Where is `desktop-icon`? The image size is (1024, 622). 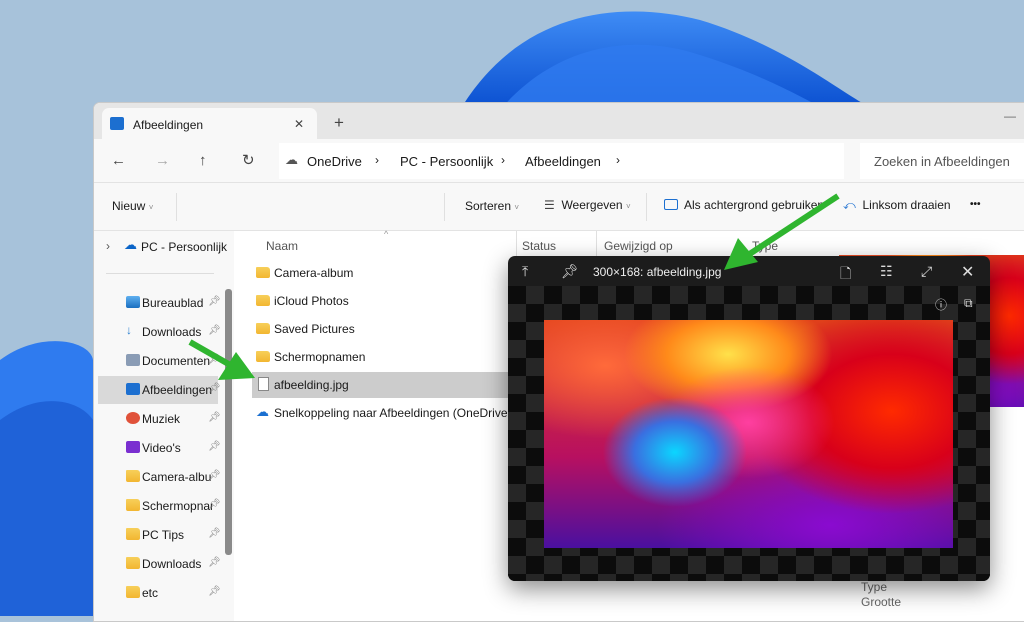
desktop-icon is located at coordinates (133, 302).